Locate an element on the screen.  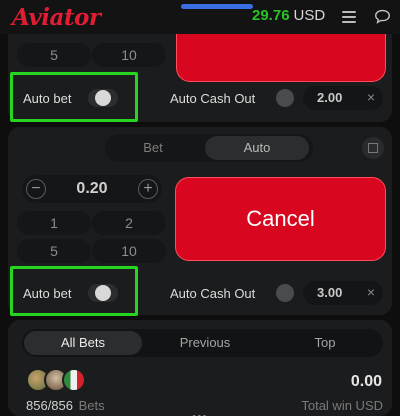
bets-tabs: All Bets Previous Top is located at coordinates (202, 343).